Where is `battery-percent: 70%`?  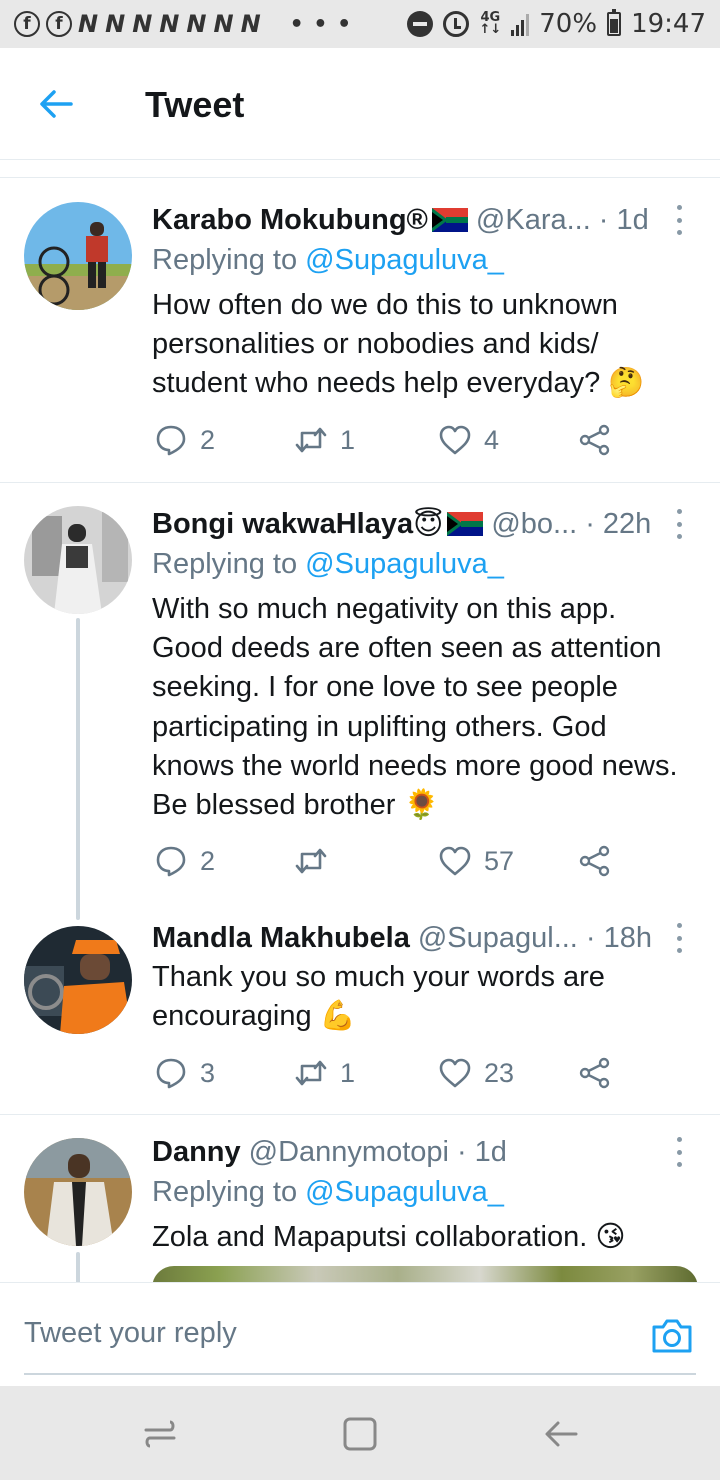 battery-percent: 70% is located at coordinates (568, 24).